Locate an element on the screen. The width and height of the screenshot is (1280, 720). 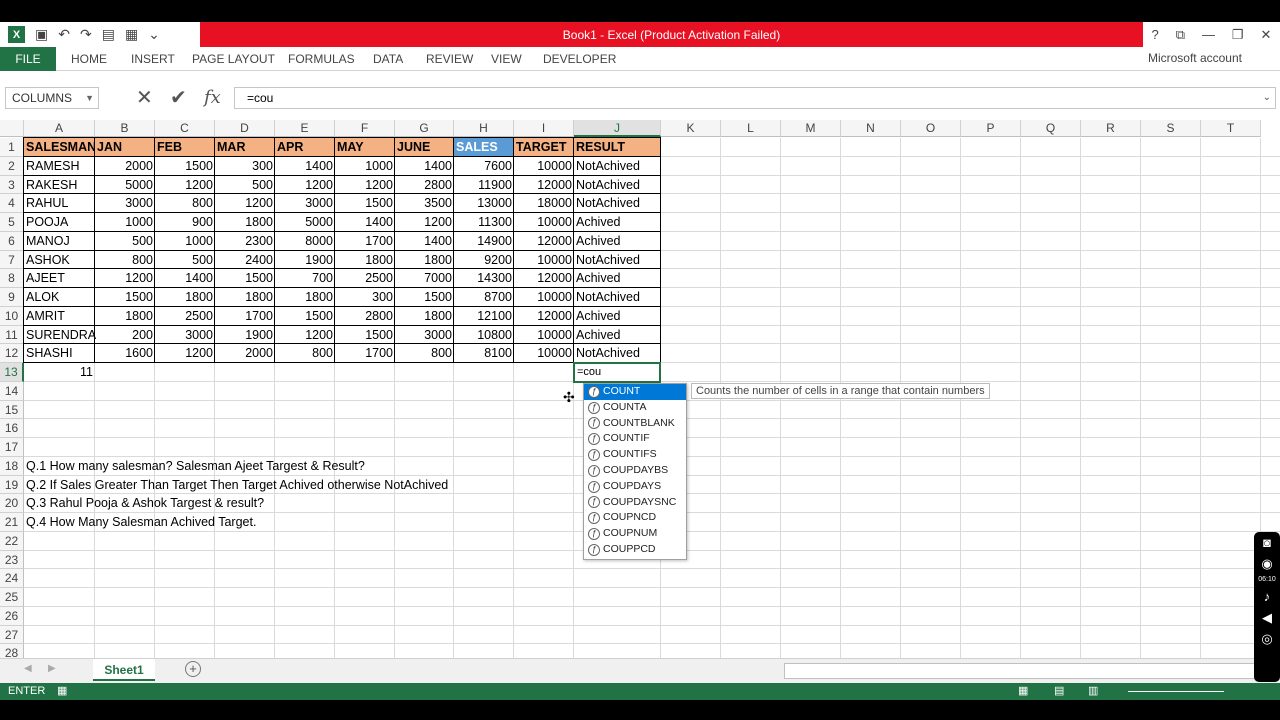
autocomplete-item-counta: ƒ COUNTA is located at coordinates (635, 408).